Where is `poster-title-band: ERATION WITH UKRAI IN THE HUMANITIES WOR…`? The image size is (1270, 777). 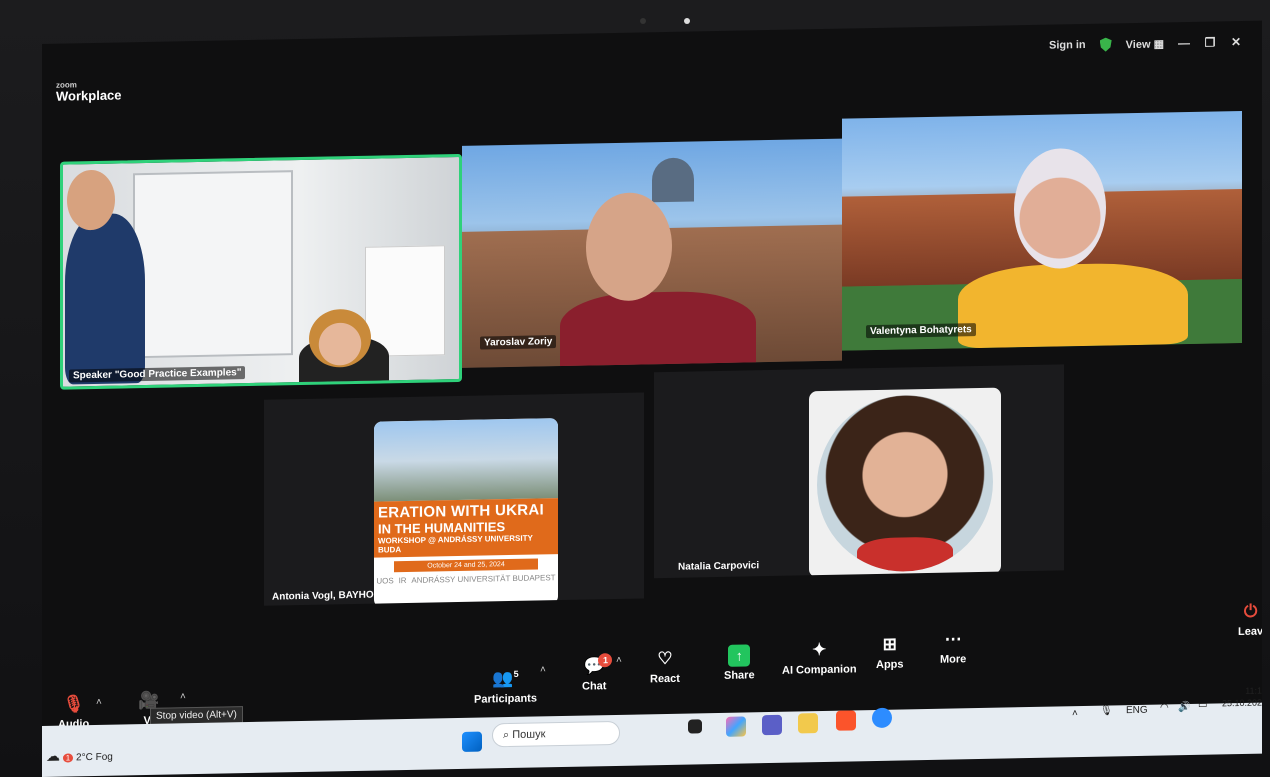 poster-title-band: ERATION WITH UKRAI IN THE HUMANITIES WOR… is located at coordinates (466, 528).